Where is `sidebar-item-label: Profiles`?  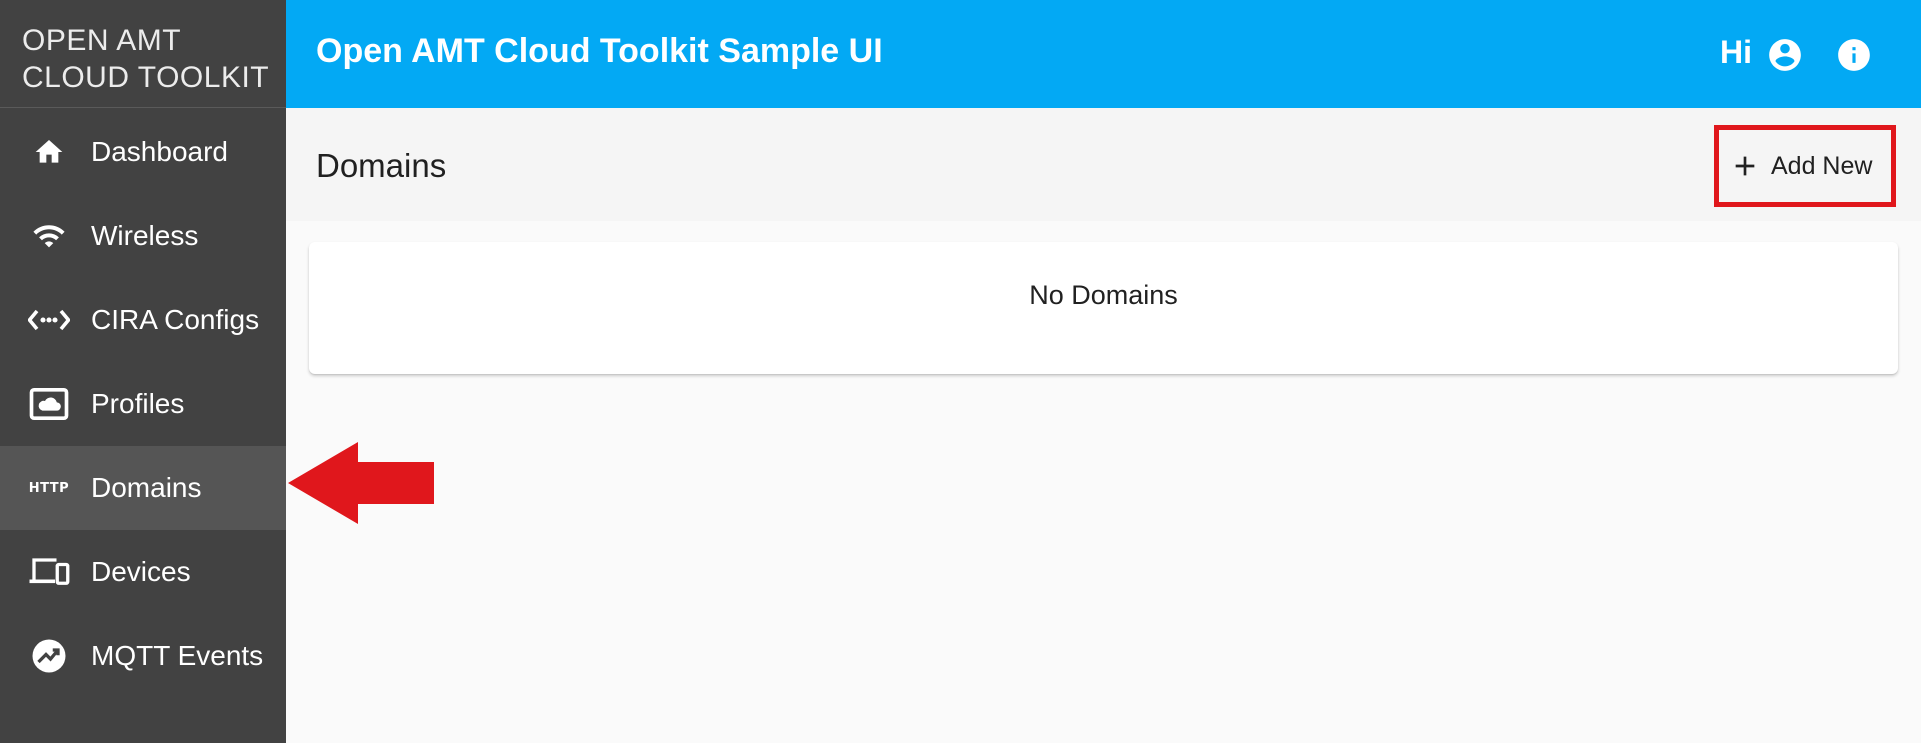 sidebar-item-label: Profiles is located at coordinates (138, 403).